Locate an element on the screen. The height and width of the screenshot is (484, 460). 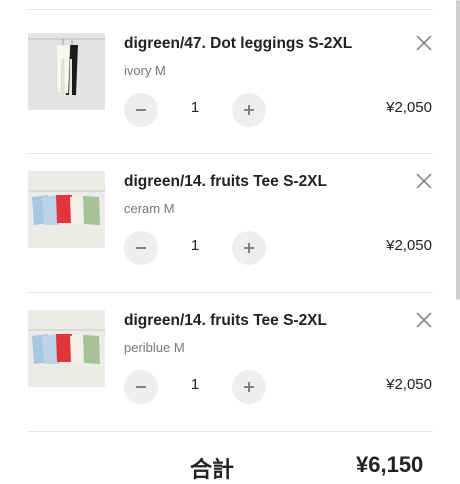
product-variant: periblue M is located at coordinates (154, 347).